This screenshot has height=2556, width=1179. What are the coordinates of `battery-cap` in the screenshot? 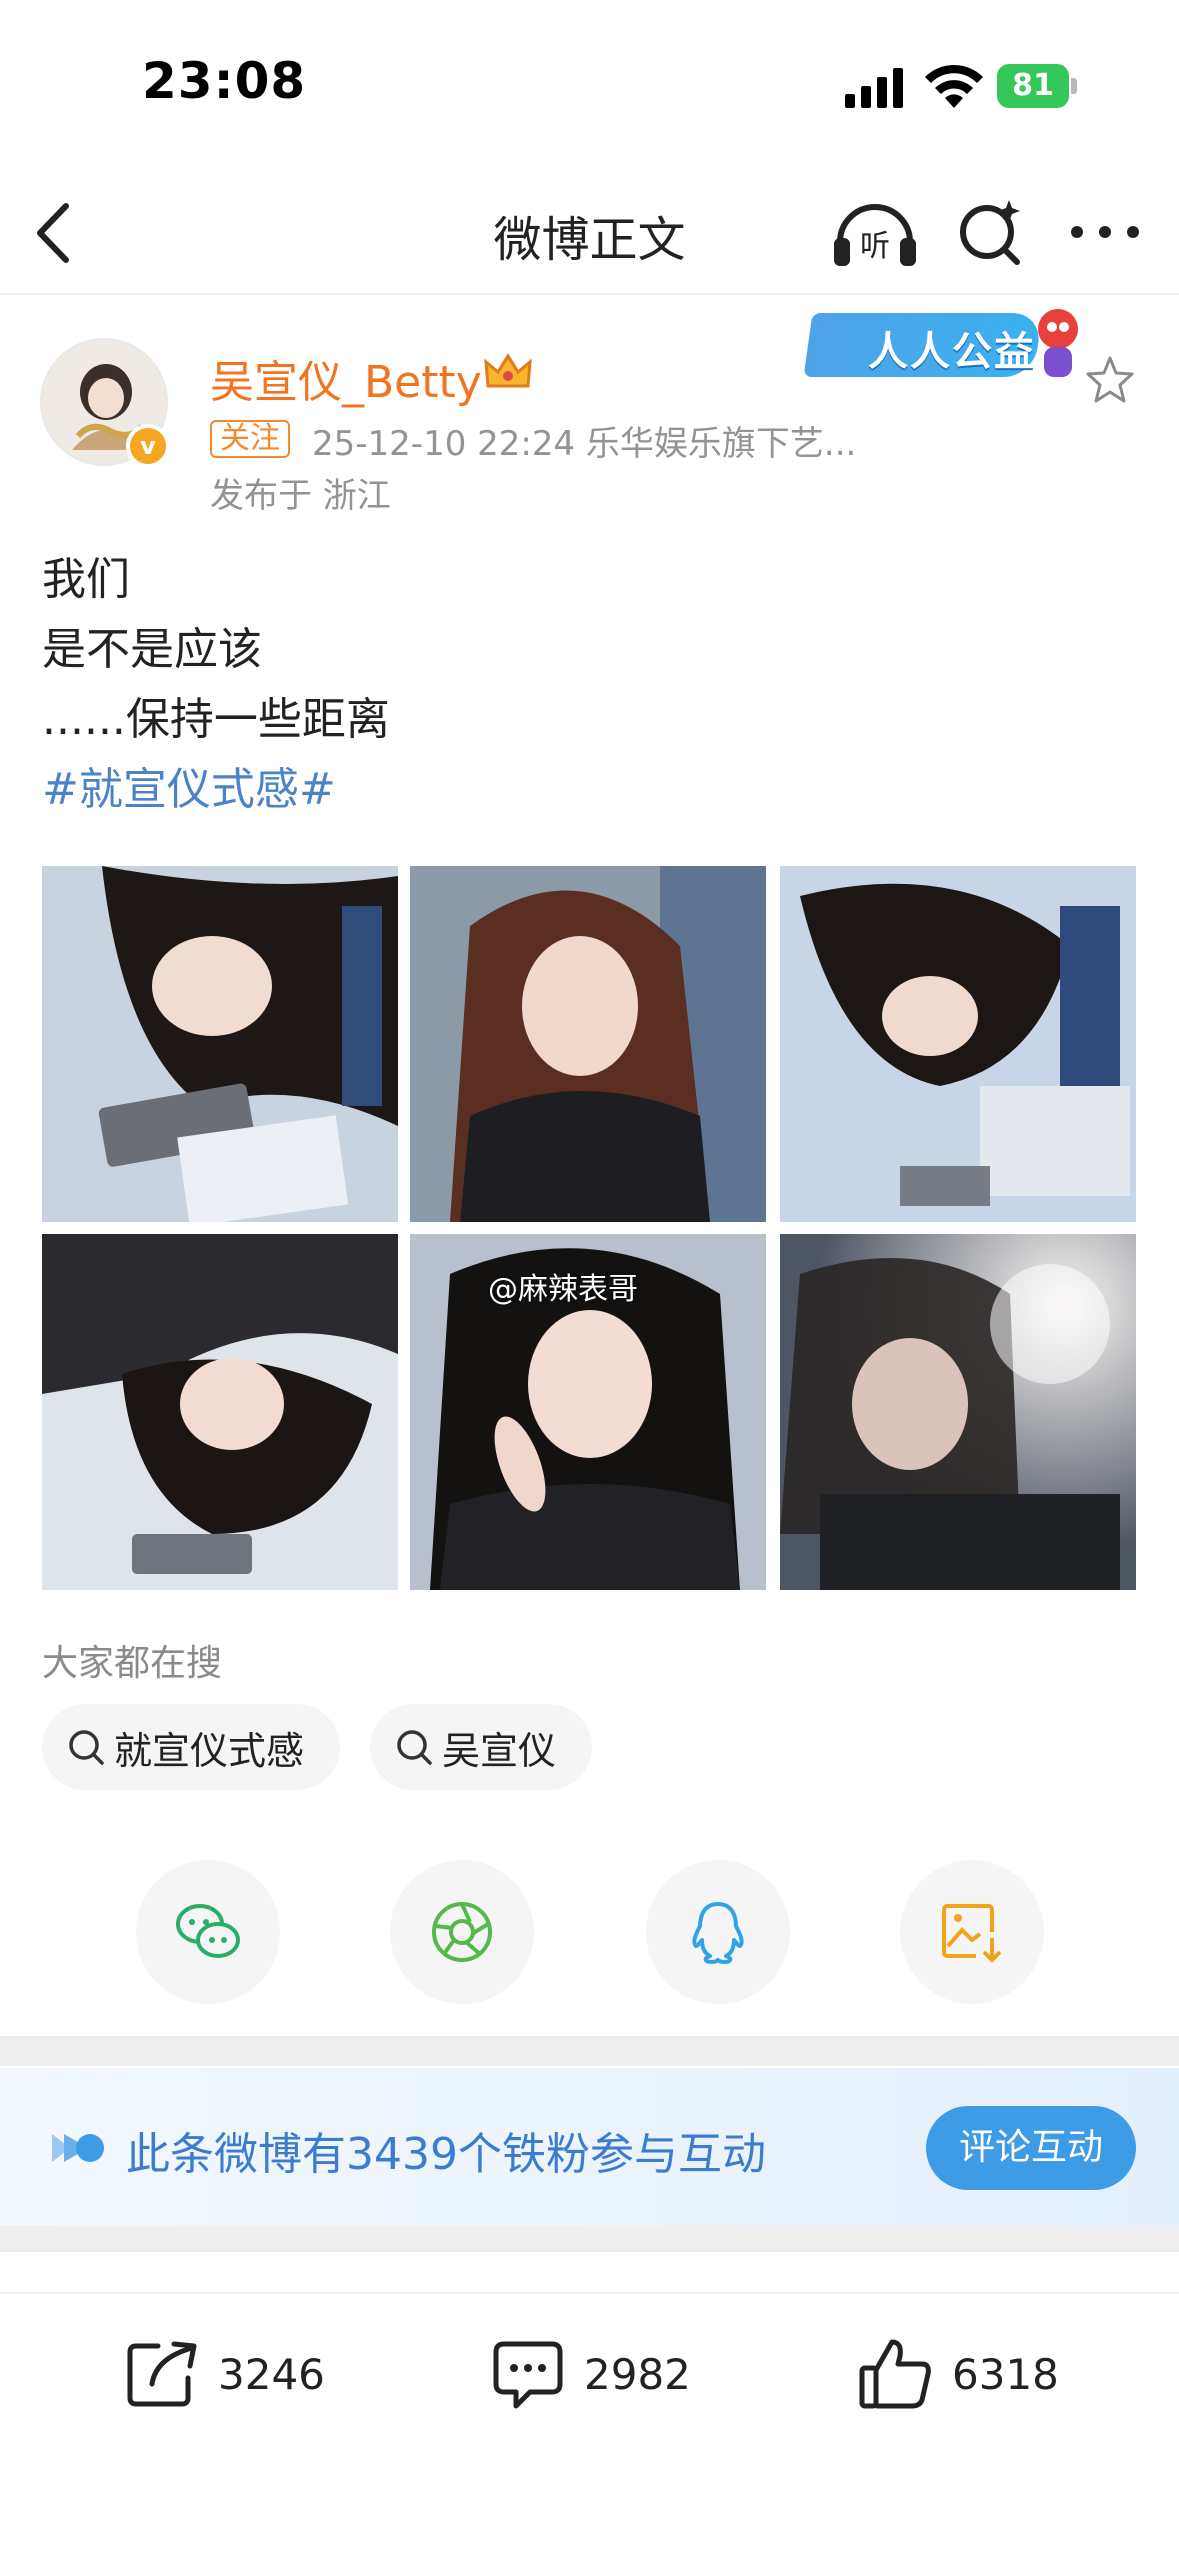 It's located at (1074, 86).